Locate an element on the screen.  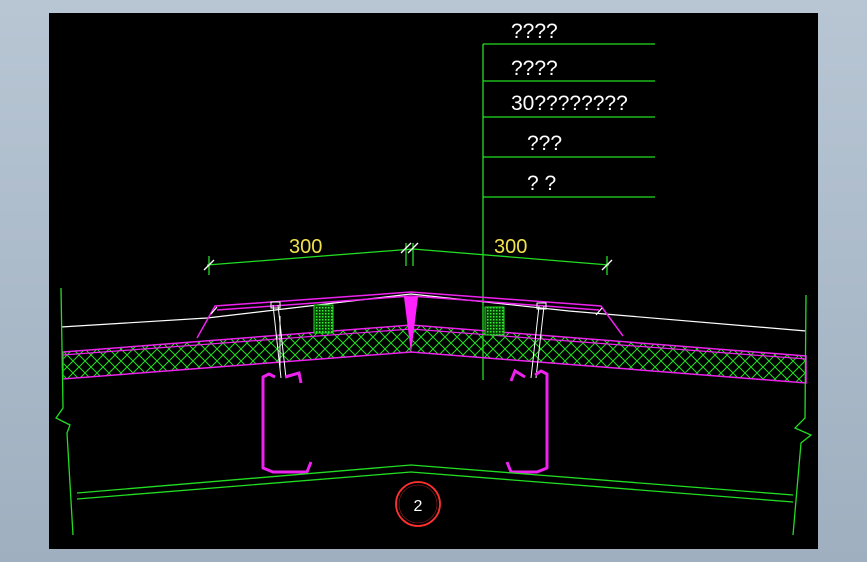
detail-bubble-number: 2 is located at coordinates (418, 506).